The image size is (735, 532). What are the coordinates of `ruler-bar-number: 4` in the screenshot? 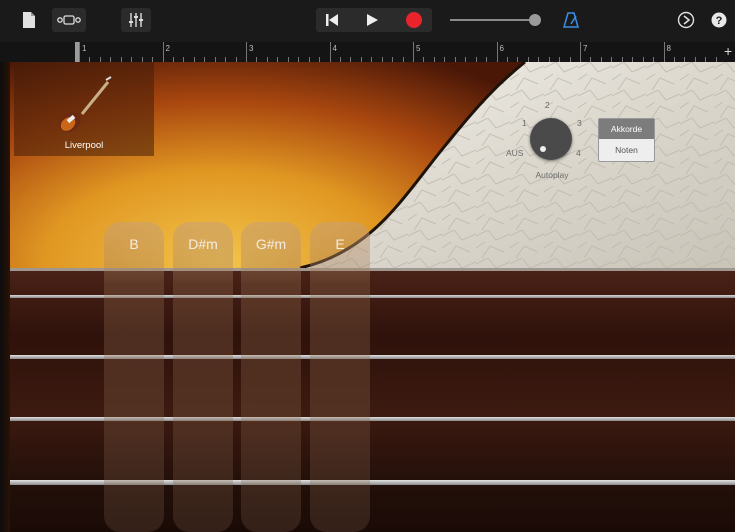 It's located at (334, 48).